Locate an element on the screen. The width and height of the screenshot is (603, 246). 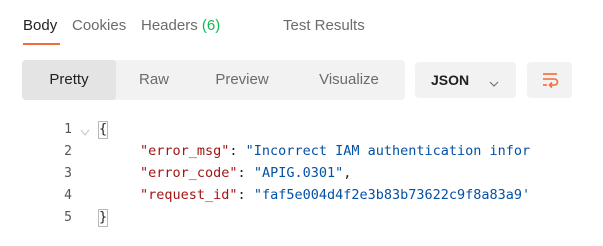
headers-count-badge: (6) is located at coordinates (211, 25).